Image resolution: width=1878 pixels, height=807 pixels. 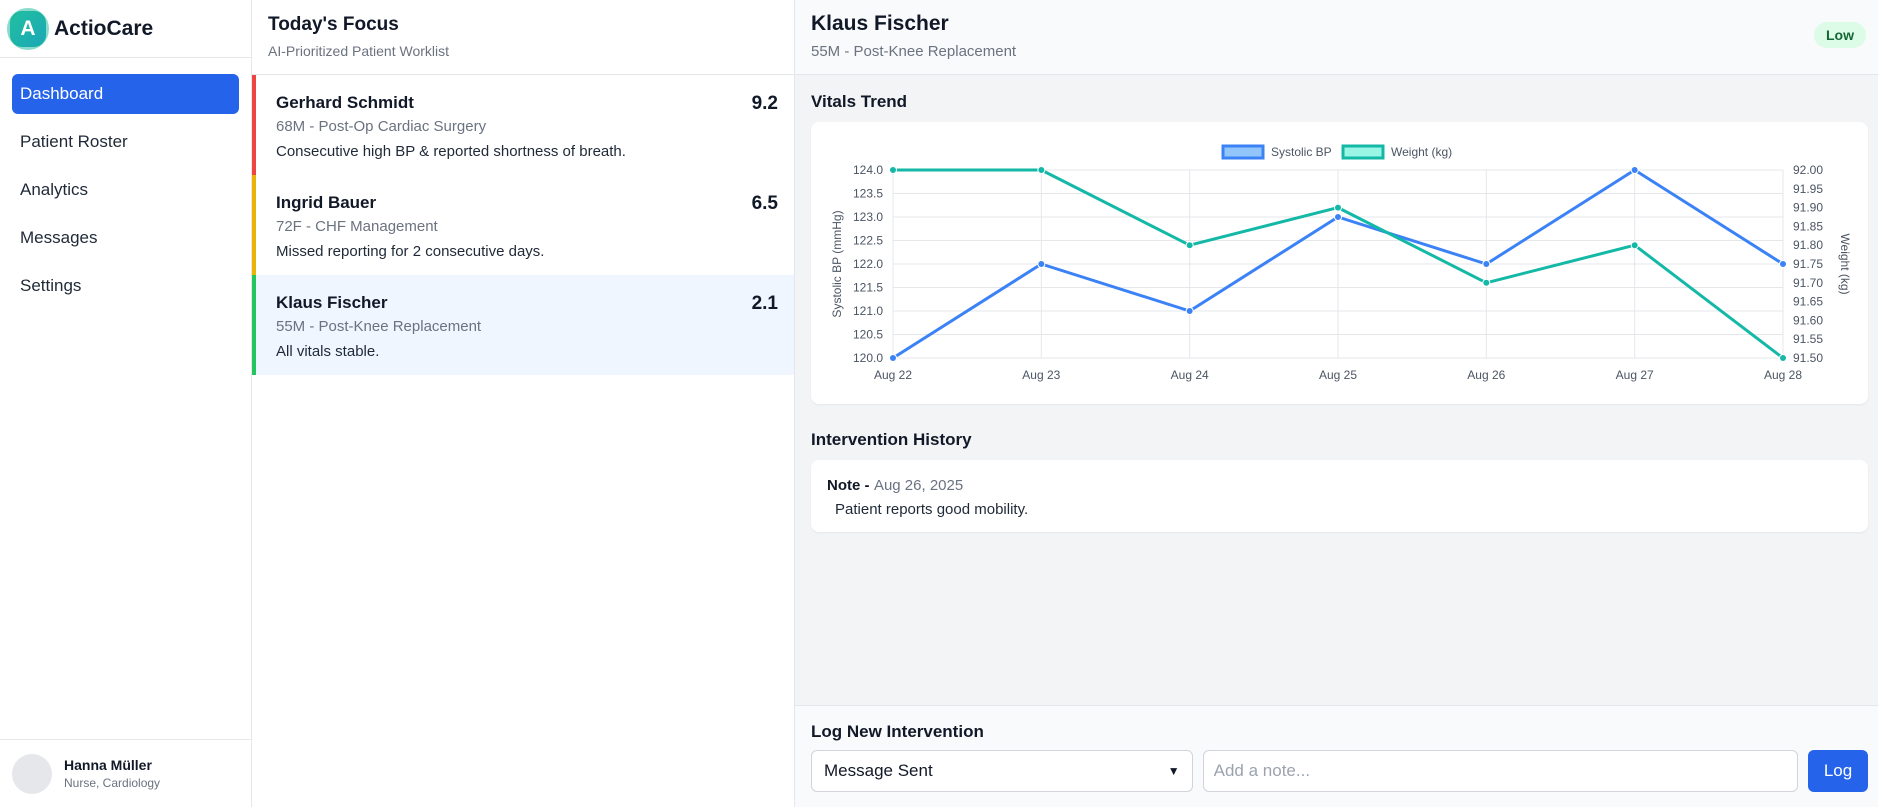 I want to click on y-tick-left: 124.0, so click(x=868, y=170).